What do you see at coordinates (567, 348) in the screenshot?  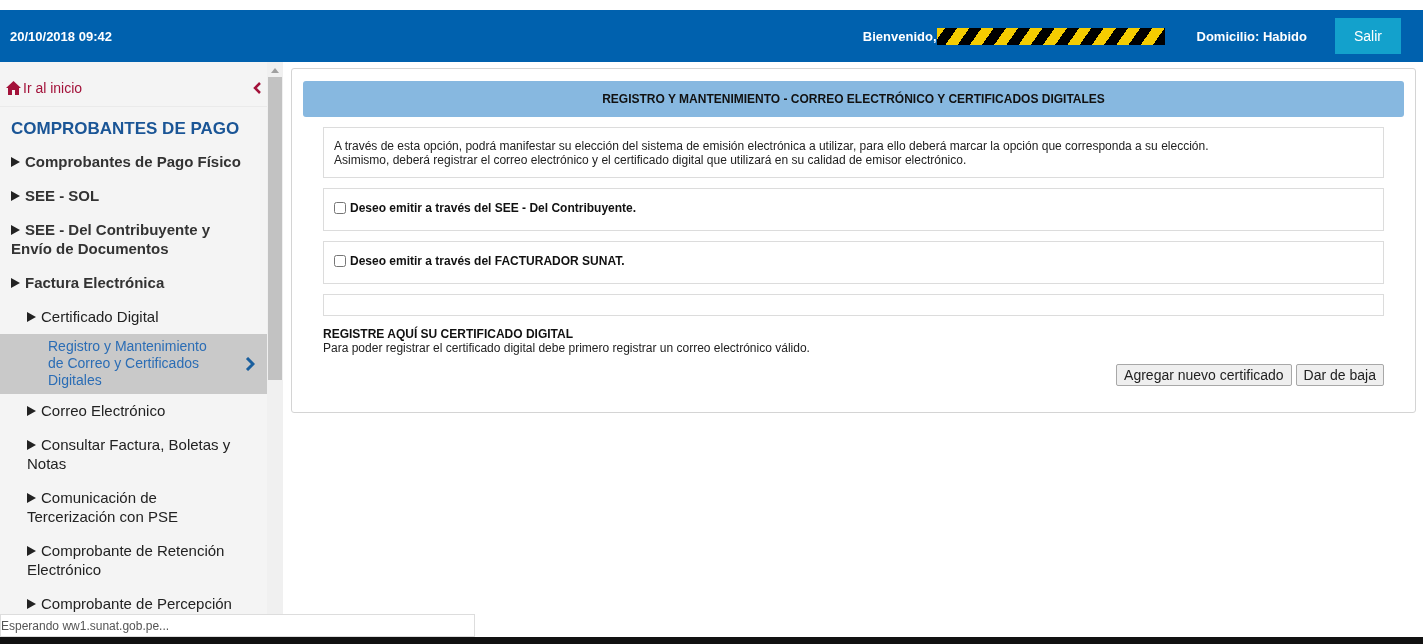 I see `section-note: Para poder registrar el certificado digital debe primero registrar un correo electrónico válido.` at bounding box center [567, 348].